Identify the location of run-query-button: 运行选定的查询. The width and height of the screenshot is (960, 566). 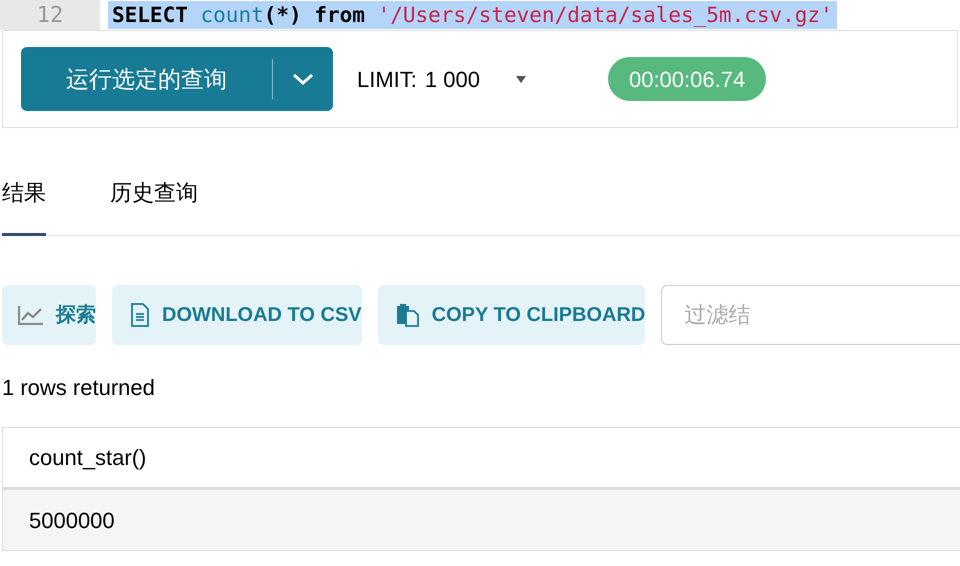
(177, 79).